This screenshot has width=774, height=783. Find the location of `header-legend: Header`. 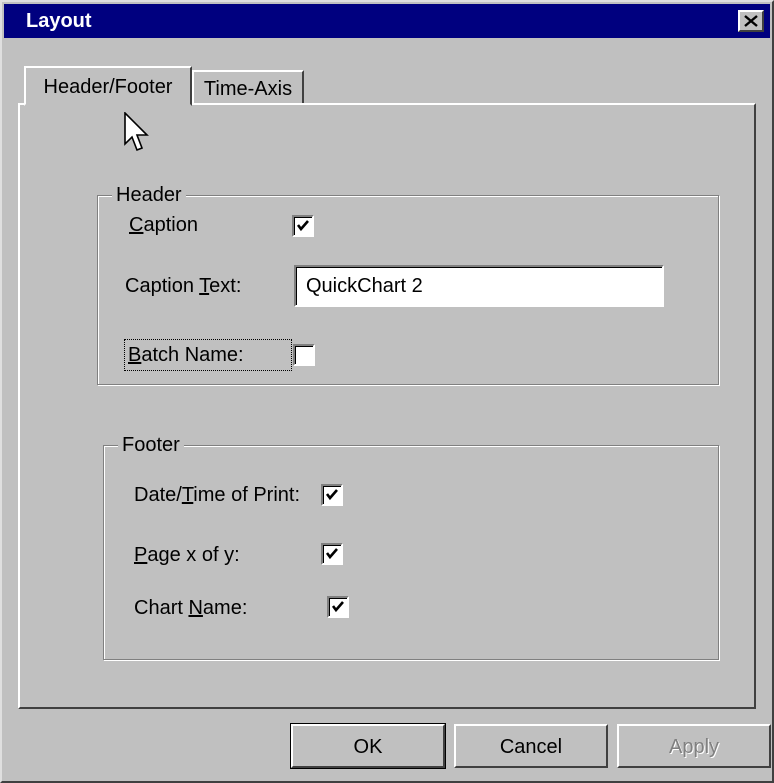

header-legend: Header is located at coordinates (149, 195).